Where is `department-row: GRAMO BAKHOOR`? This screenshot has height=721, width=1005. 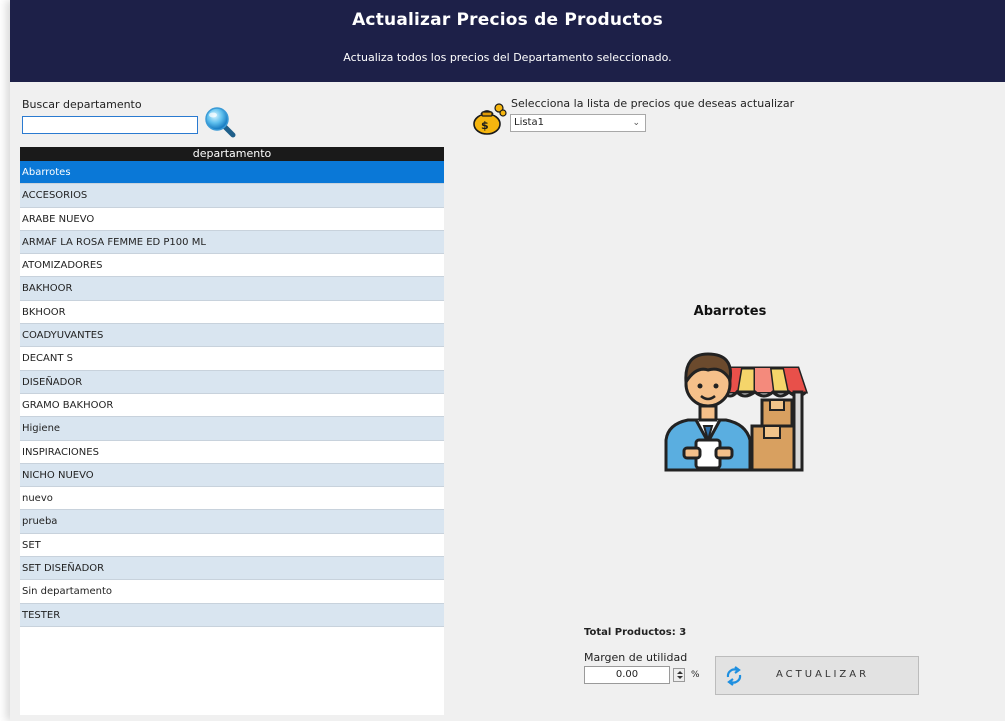
department-row: GRAMO BAKHOOR is located at coordinates (232, 406).